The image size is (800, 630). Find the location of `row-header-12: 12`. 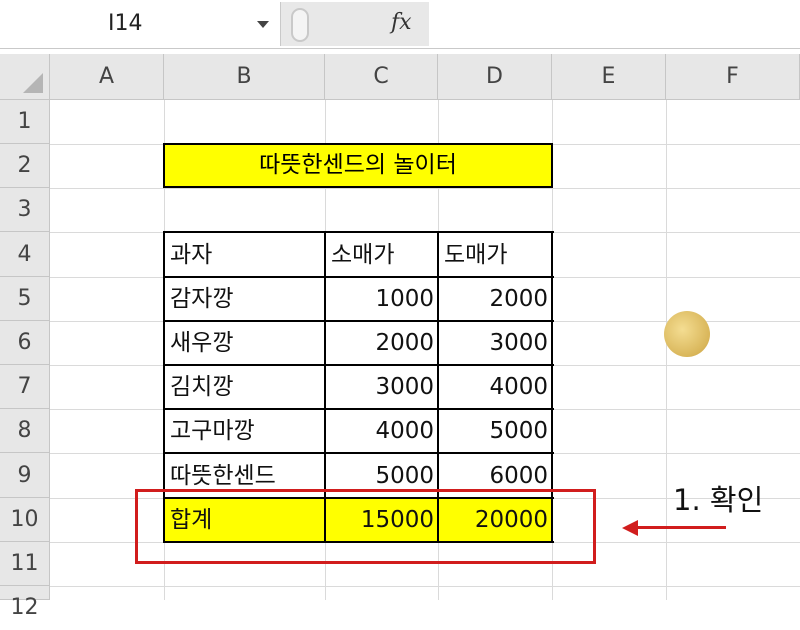

row-header-12: 12 is located at coordinates (25, 603).